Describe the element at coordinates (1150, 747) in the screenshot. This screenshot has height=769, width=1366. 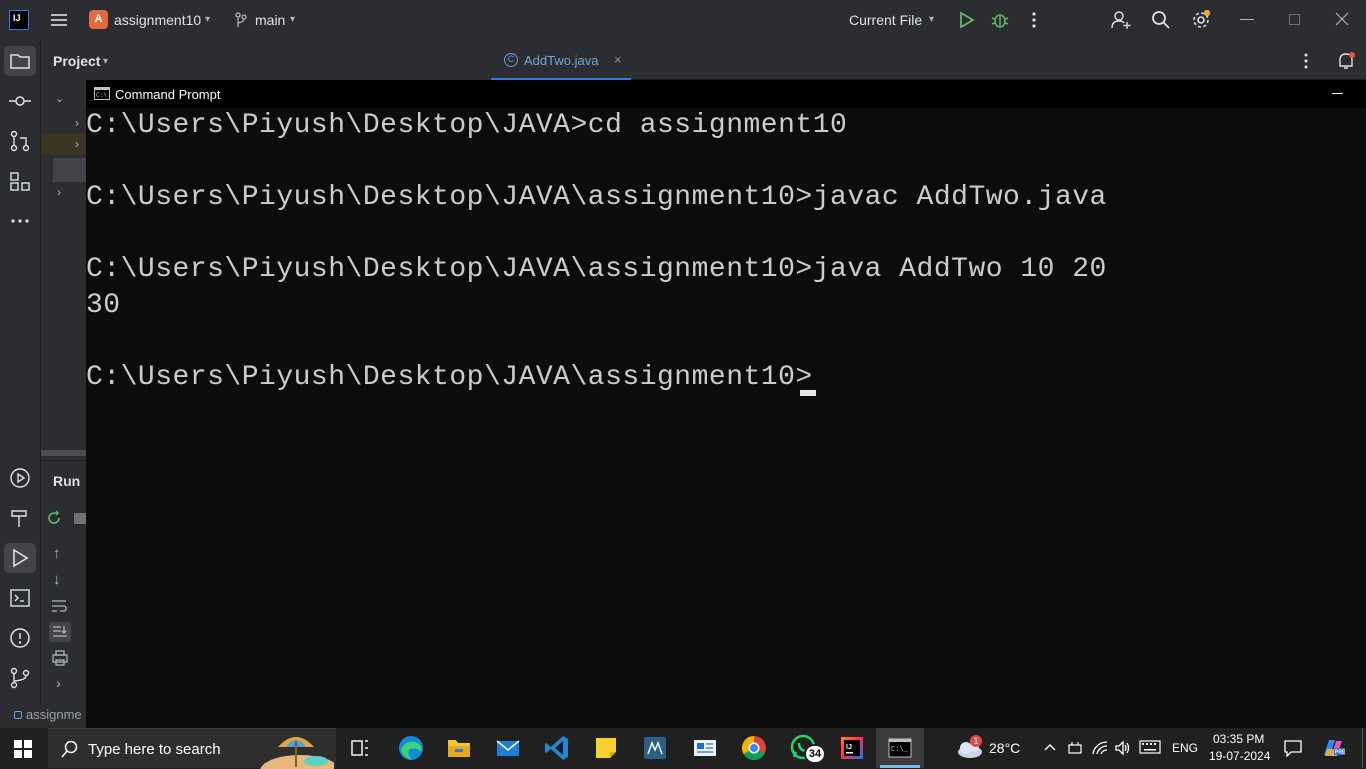
I see `keyboard-icon` at that location.